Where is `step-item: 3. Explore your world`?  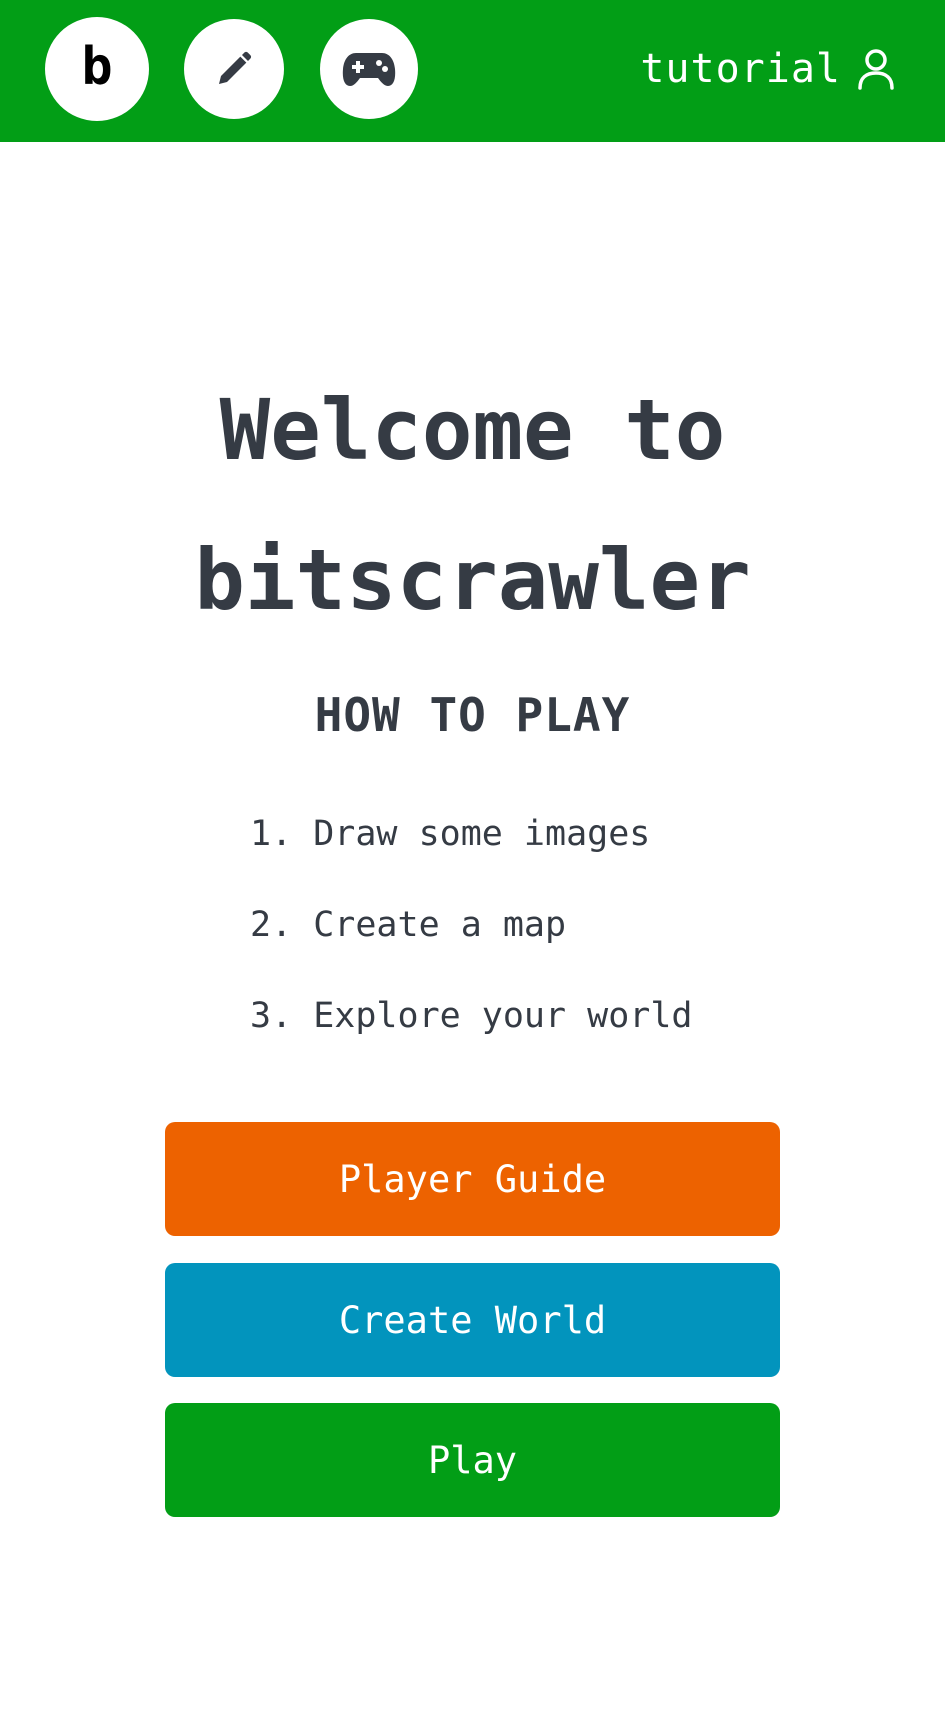 step-item: 3. Explore your world is located at coordinates (471, 1016).